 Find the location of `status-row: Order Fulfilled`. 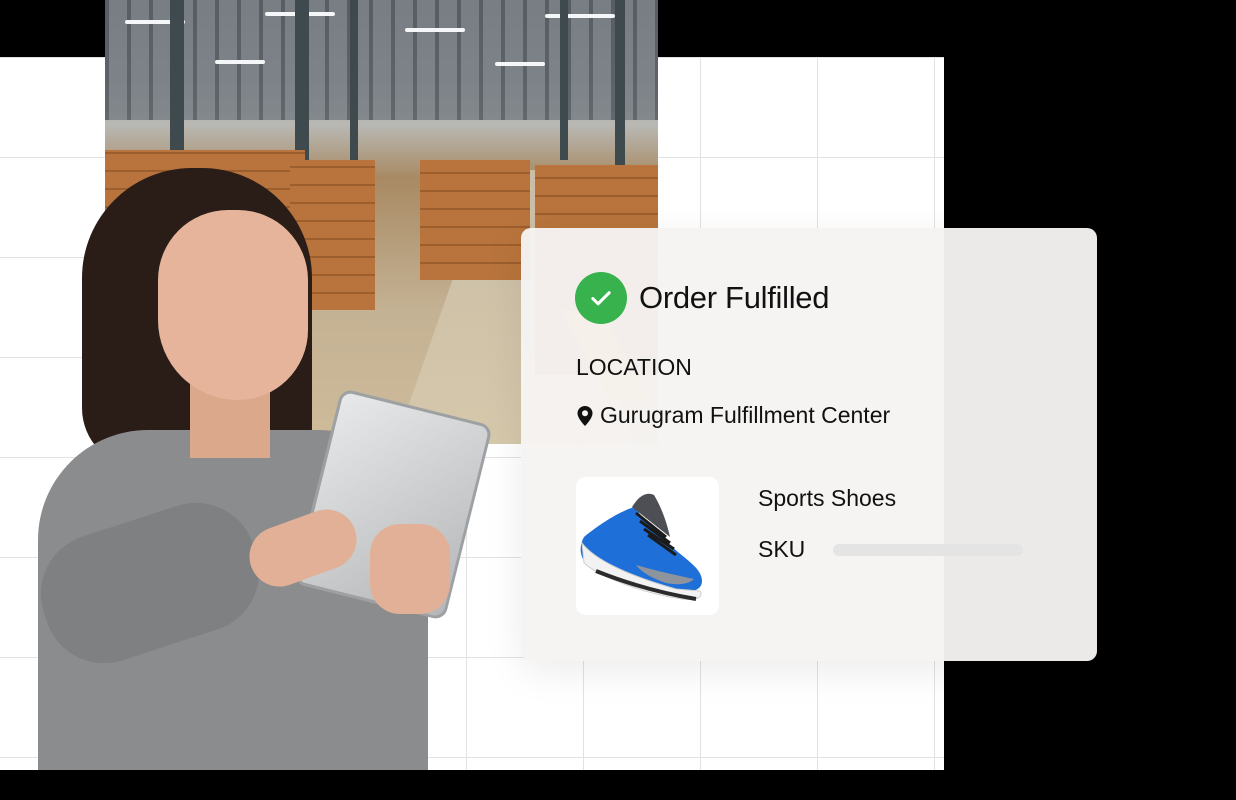

status-row: Order Fulfilled is located at coordinates (702, 298).